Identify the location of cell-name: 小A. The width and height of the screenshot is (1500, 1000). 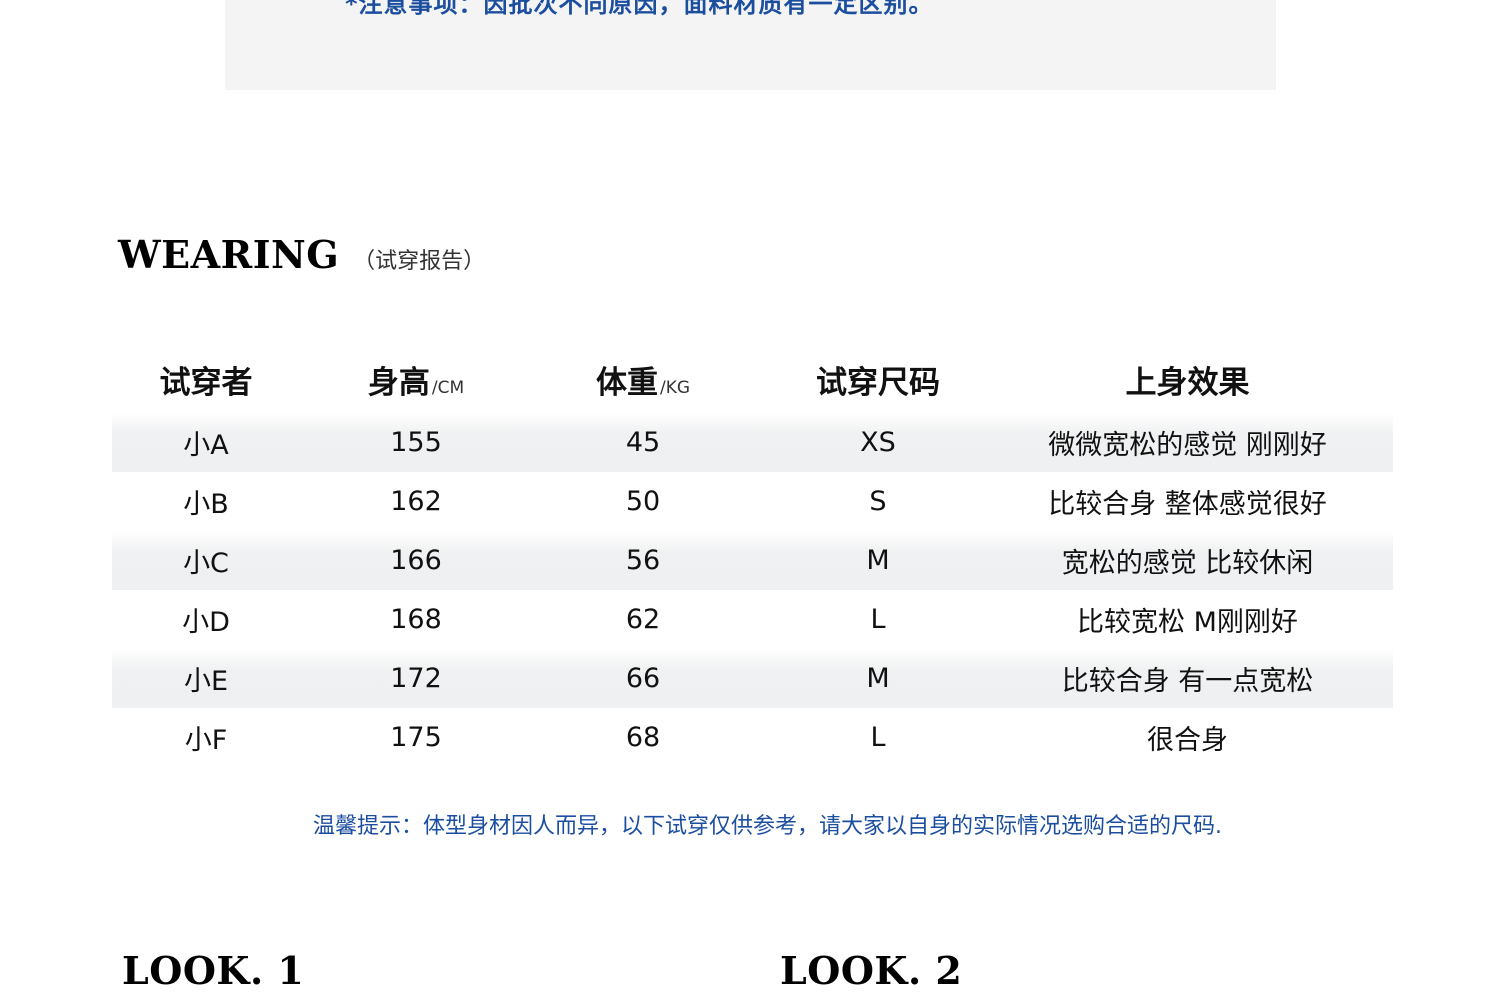
(206, 445).